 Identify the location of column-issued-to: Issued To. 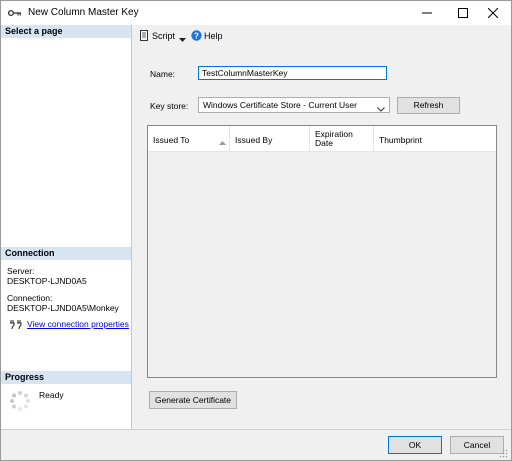
(189, 138).